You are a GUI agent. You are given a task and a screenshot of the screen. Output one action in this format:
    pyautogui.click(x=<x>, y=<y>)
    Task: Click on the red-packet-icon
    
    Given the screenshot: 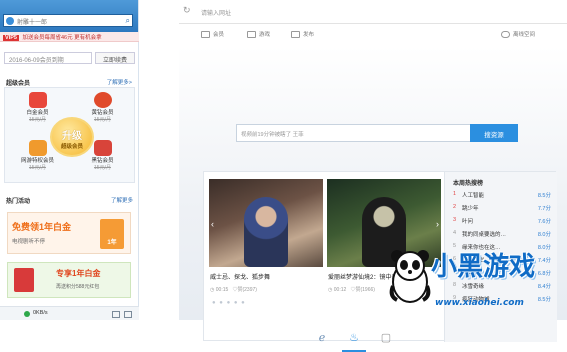 What is the action you would take?
    pyautogui.click(x=24, y=280)
    